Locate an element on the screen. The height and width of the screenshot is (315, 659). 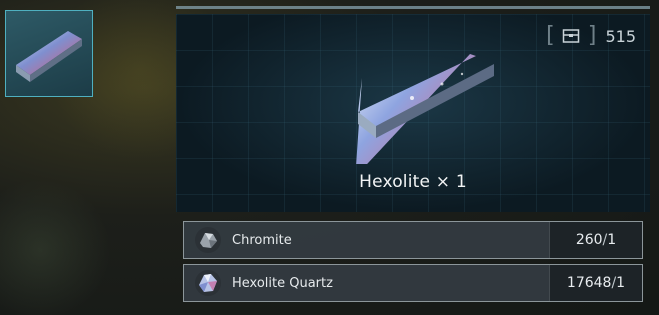
hexolite-ingot-large-icon is located at coordinates (425, 109).